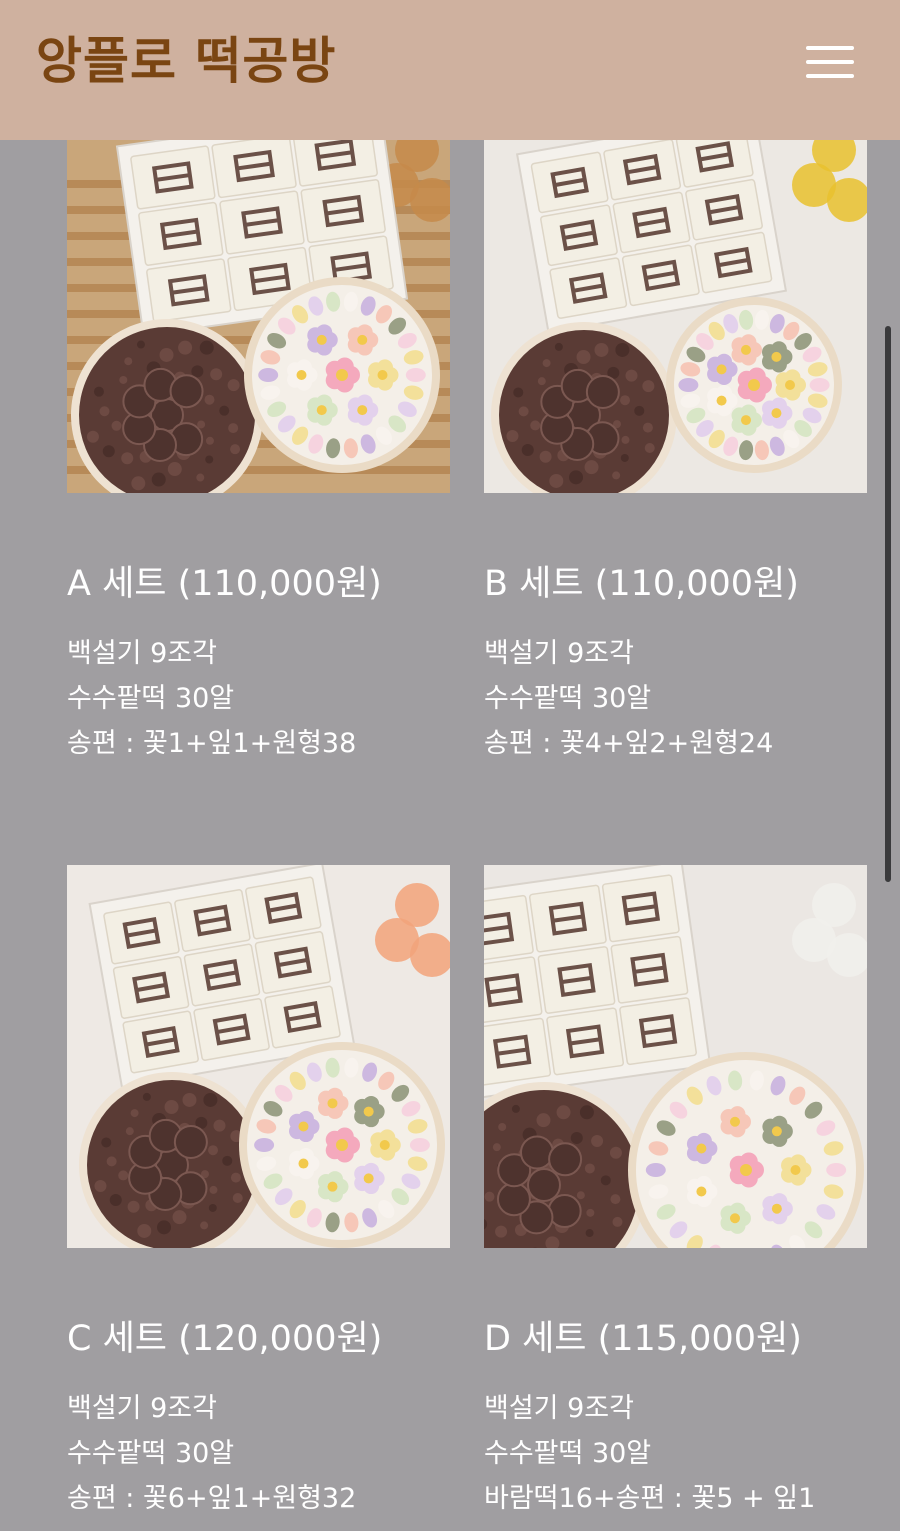 The image size is (900, 1531). What do you see at coordinates (450, 70) in the screenshot?
I see `site-header: 앙플로 떡공방` at bounding box center [450, 70].